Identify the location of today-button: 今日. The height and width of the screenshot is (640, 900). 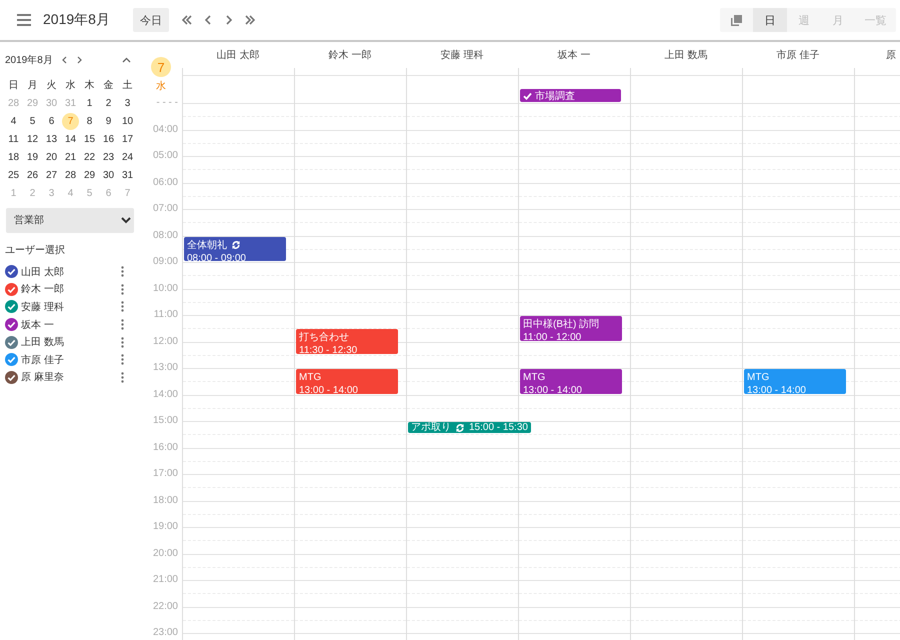
(151, 20).